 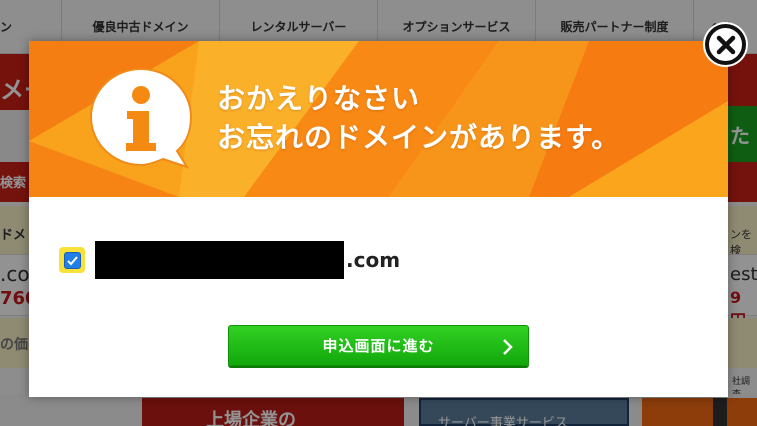 I want to click on close-modal-button, so click(x=725, y=44).